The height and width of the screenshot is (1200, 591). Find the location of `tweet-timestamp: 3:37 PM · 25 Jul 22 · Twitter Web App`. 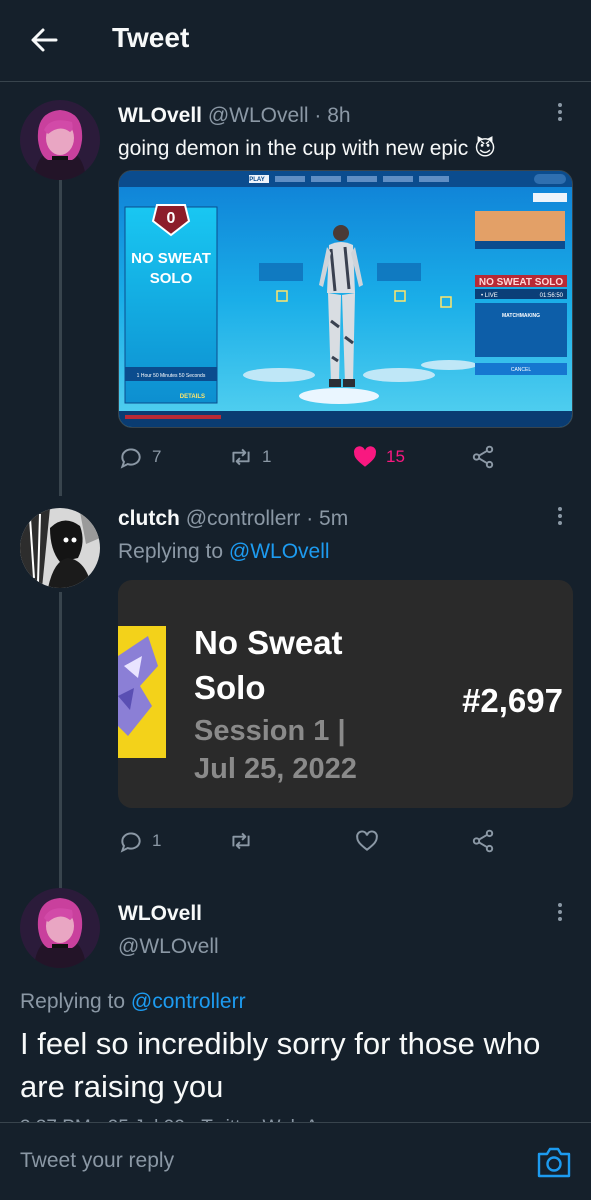

tweet-timestamp: 3:37 PM · 25 Jul 22 · Twitter Web App is located at coordinates (230, 1117).